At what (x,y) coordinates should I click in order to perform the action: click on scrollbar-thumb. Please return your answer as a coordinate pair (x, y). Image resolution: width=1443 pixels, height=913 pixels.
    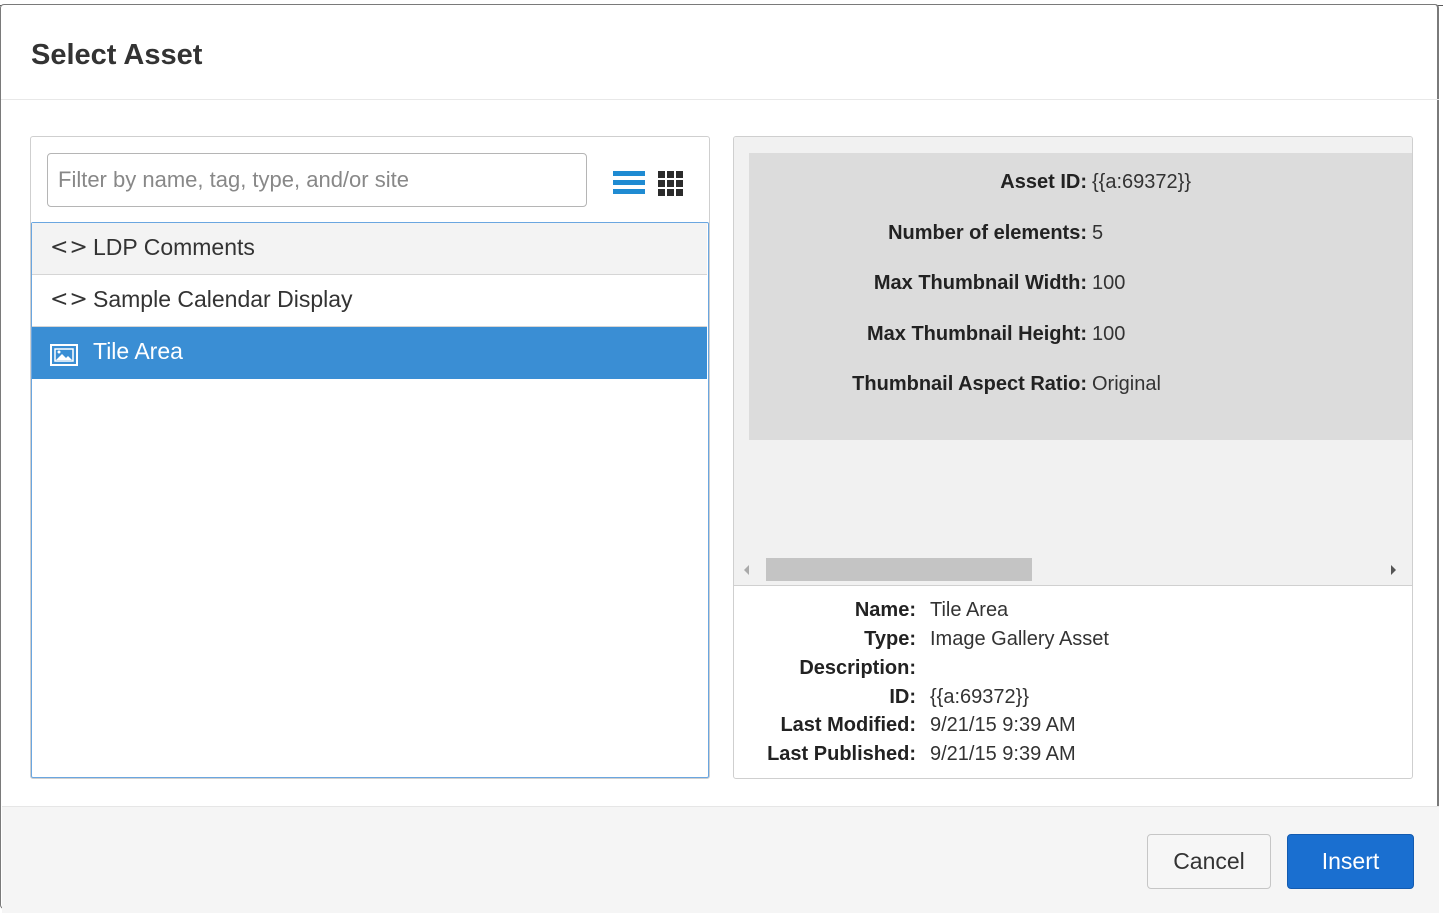
    Looking at the image, I should click on (899, 569).